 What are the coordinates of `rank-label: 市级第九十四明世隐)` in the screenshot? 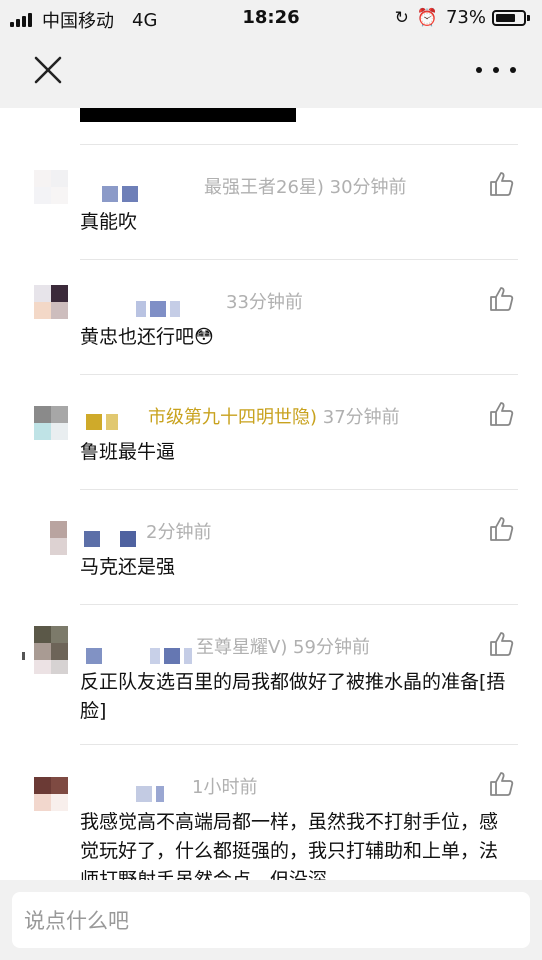 It's located at (233, 417).